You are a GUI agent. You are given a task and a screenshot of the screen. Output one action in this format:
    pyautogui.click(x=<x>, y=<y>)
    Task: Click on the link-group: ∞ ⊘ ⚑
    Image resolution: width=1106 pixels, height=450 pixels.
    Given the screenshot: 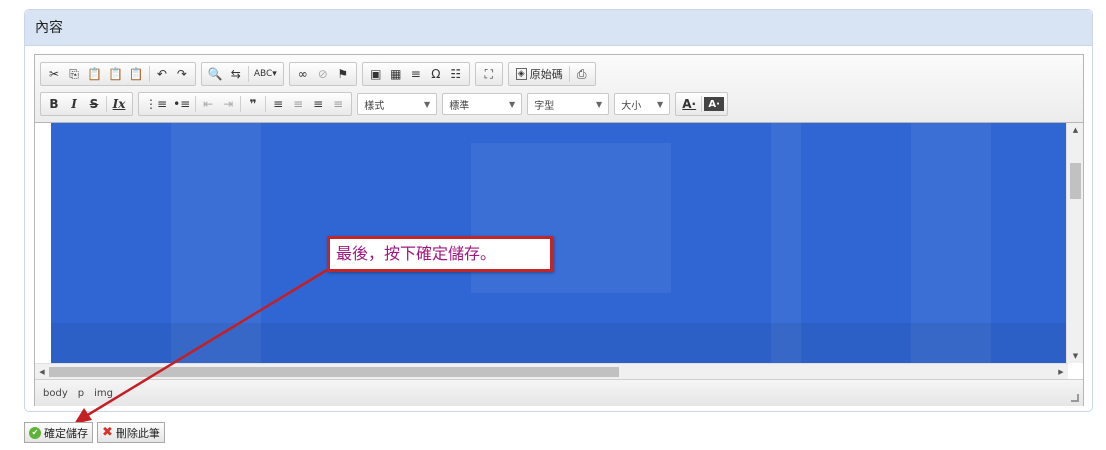 What is the action you would take?
    pyautogui.click(x=322, y=74)
    